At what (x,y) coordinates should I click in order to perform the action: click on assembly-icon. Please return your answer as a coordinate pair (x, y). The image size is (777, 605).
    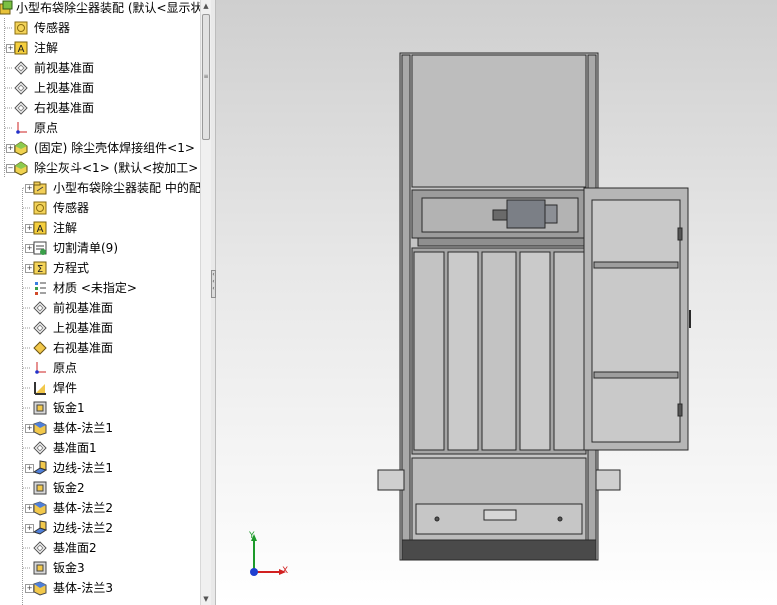
    Looking at the image, I should click on (6, 7).